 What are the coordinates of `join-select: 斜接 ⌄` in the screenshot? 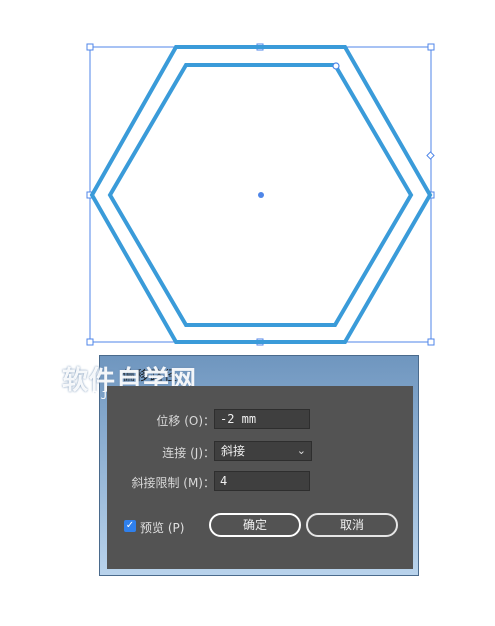 It's located at (263, 451).